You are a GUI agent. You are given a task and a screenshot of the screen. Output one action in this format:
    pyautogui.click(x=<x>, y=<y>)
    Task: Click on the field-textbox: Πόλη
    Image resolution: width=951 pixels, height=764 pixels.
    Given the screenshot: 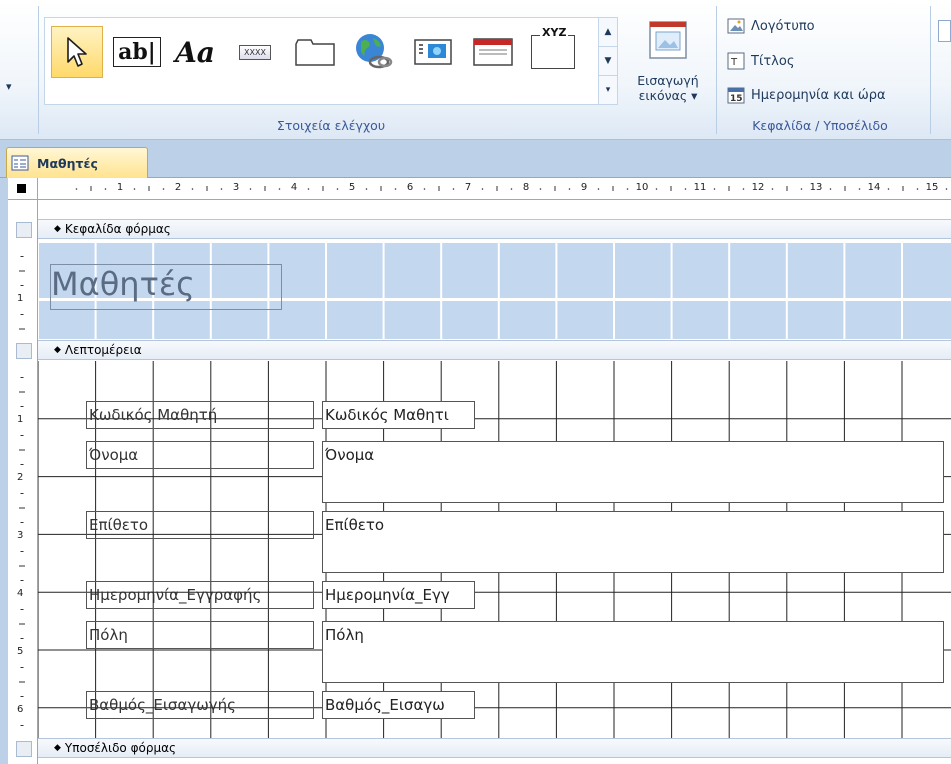 What is the action you would take?
    pyautogui.click(x=633, y=652)
    